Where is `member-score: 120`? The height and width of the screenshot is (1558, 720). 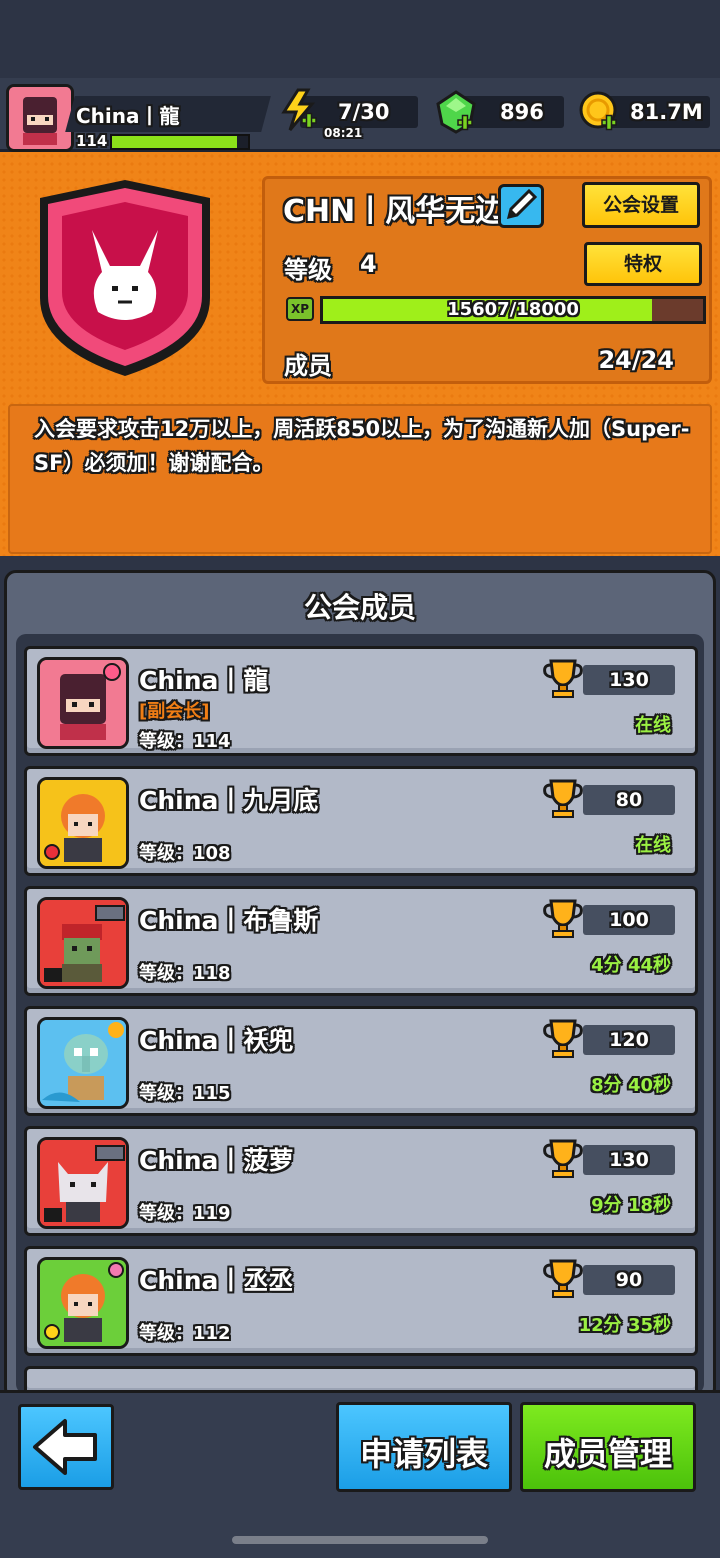 member-score: 120 is located at coordinates (629, 1040).